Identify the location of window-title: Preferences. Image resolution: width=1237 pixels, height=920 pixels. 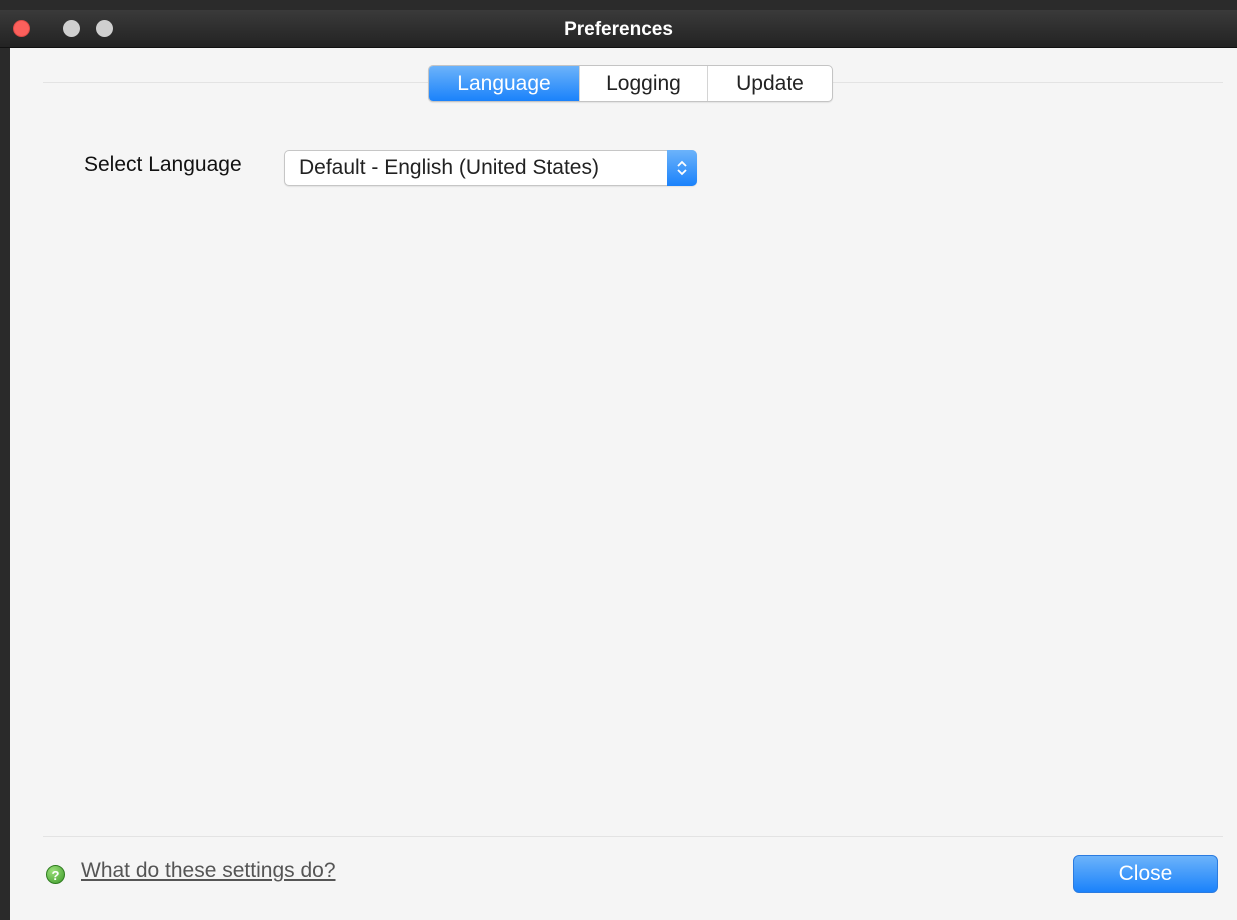
(618, 29).